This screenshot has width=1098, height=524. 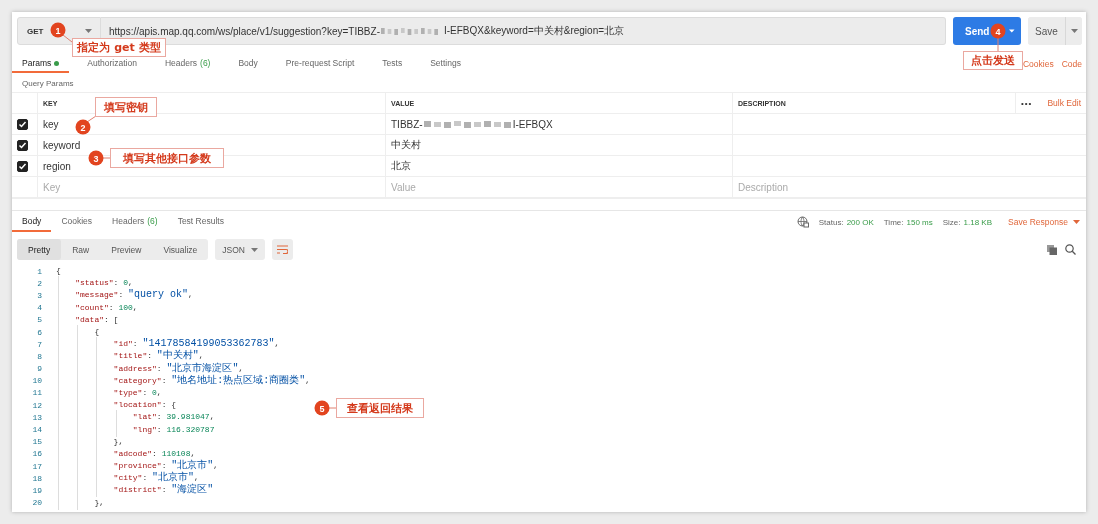 What do you see at coordinates (39, 369) in the screenshot?
I see `line-number: 9` at bounding box center [39, 369].